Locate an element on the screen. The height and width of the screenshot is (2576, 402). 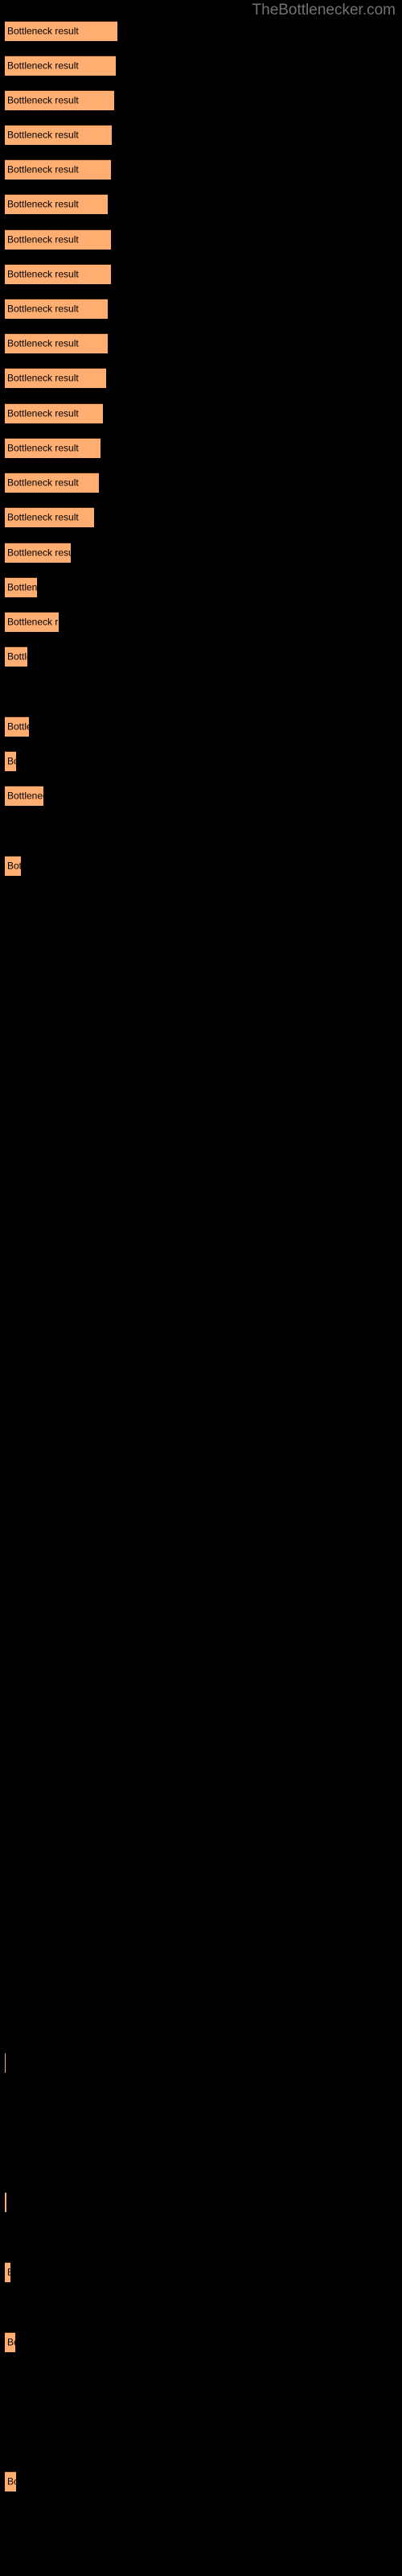
bar-5: Bottleneck result is located at coordinates (58, 169).